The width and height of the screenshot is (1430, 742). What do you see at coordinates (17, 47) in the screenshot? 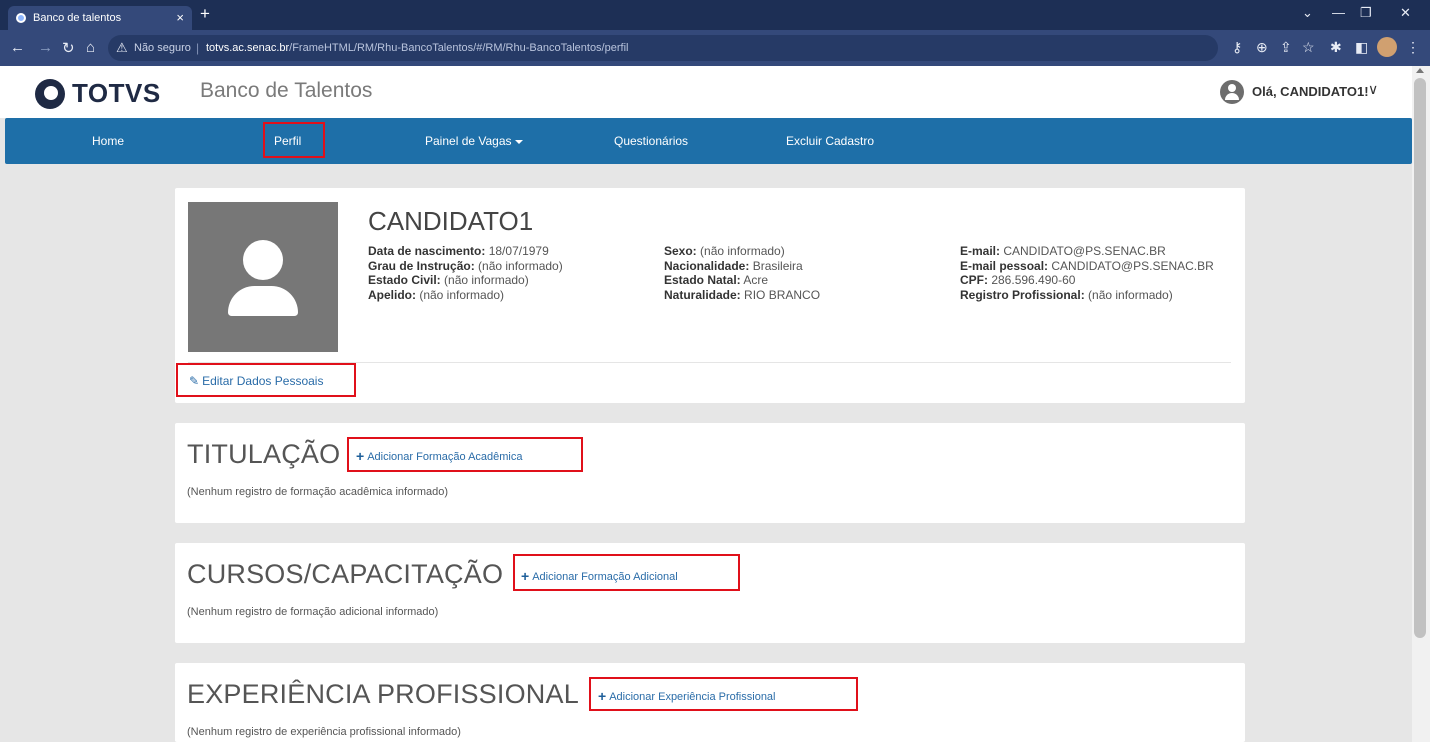
I see `back-icon: ←` at bounding box center [17, 47].